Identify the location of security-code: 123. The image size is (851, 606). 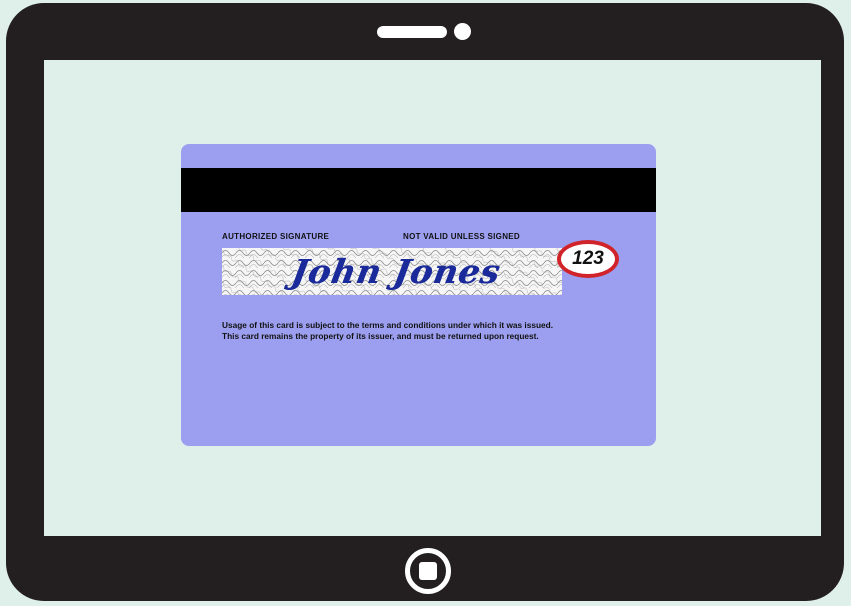
(588, 258).